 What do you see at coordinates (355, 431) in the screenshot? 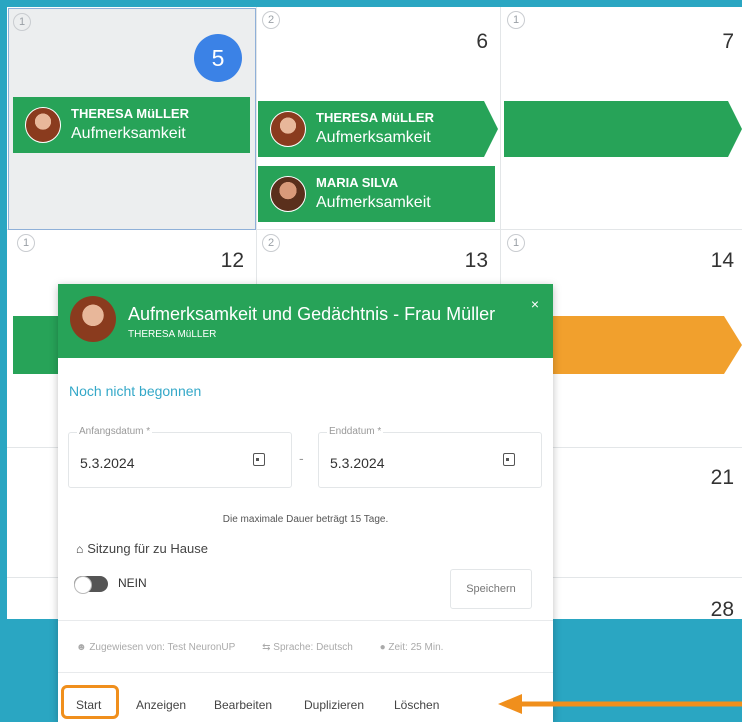
I see `end-date-label: Enddatum *` at bounding box center [355, 431].